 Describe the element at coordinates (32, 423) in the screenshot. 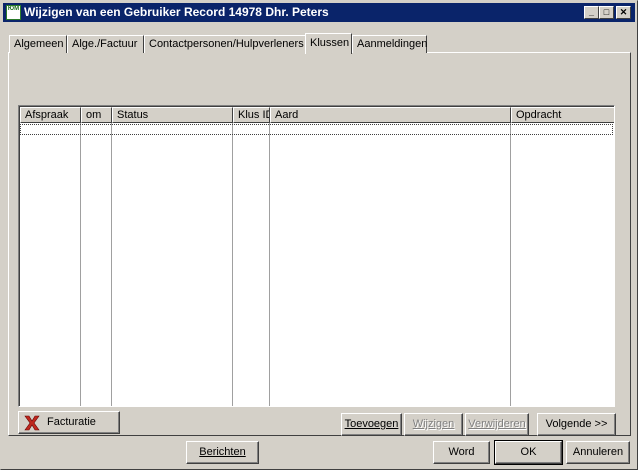

I see `red-x-icon` at that location.